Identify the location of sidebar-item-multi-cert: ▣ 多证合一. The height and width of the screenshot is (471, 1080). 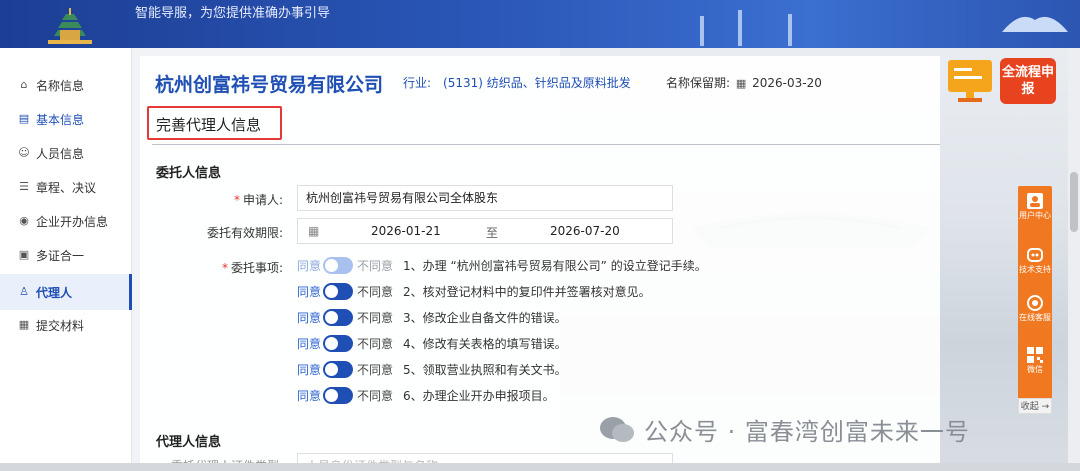
(66, 255).